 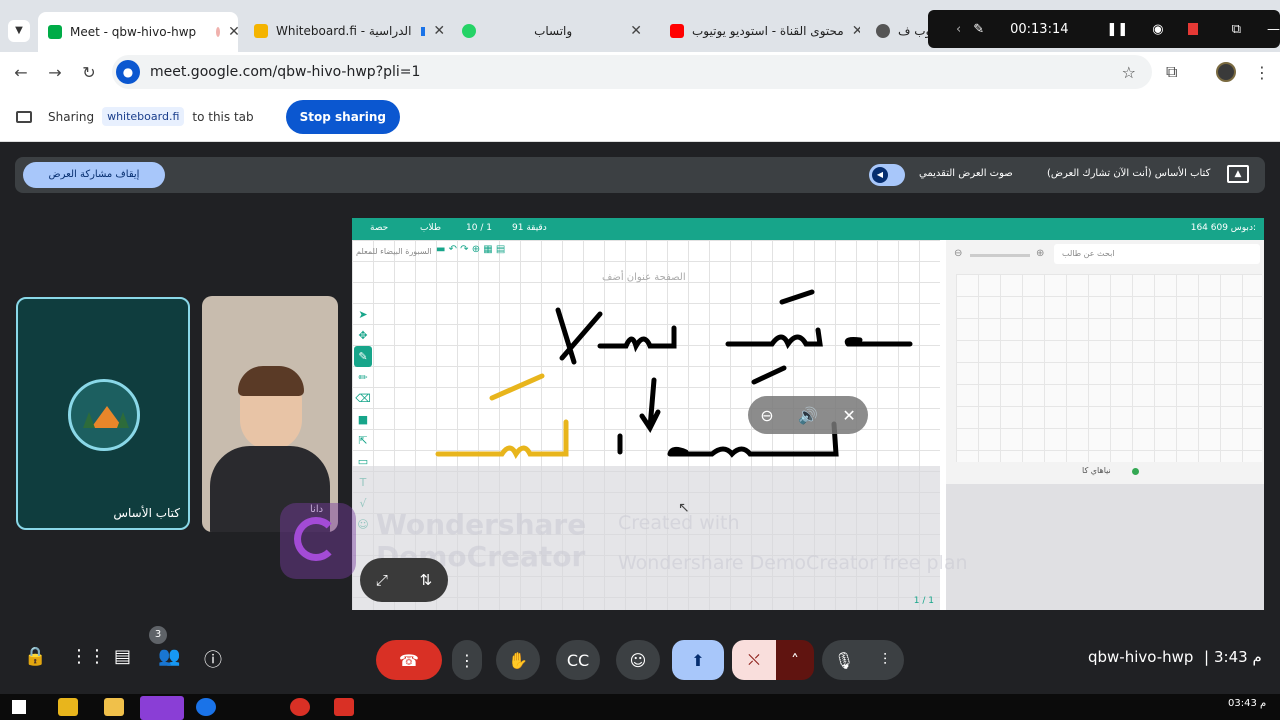 What do you see at coordinates (885, 660) in the screenshot?
I see `audio-level-button: ⫶` at bounding box center [885, 660].